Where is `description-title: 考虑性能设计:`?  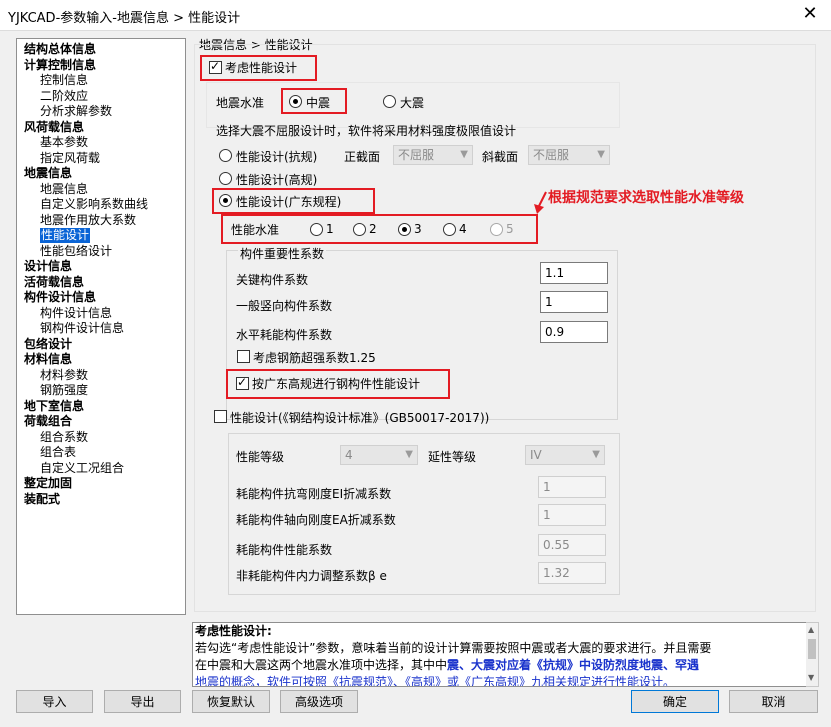
description-title: 考虑性能设计: is located at coordinates (233, 631).